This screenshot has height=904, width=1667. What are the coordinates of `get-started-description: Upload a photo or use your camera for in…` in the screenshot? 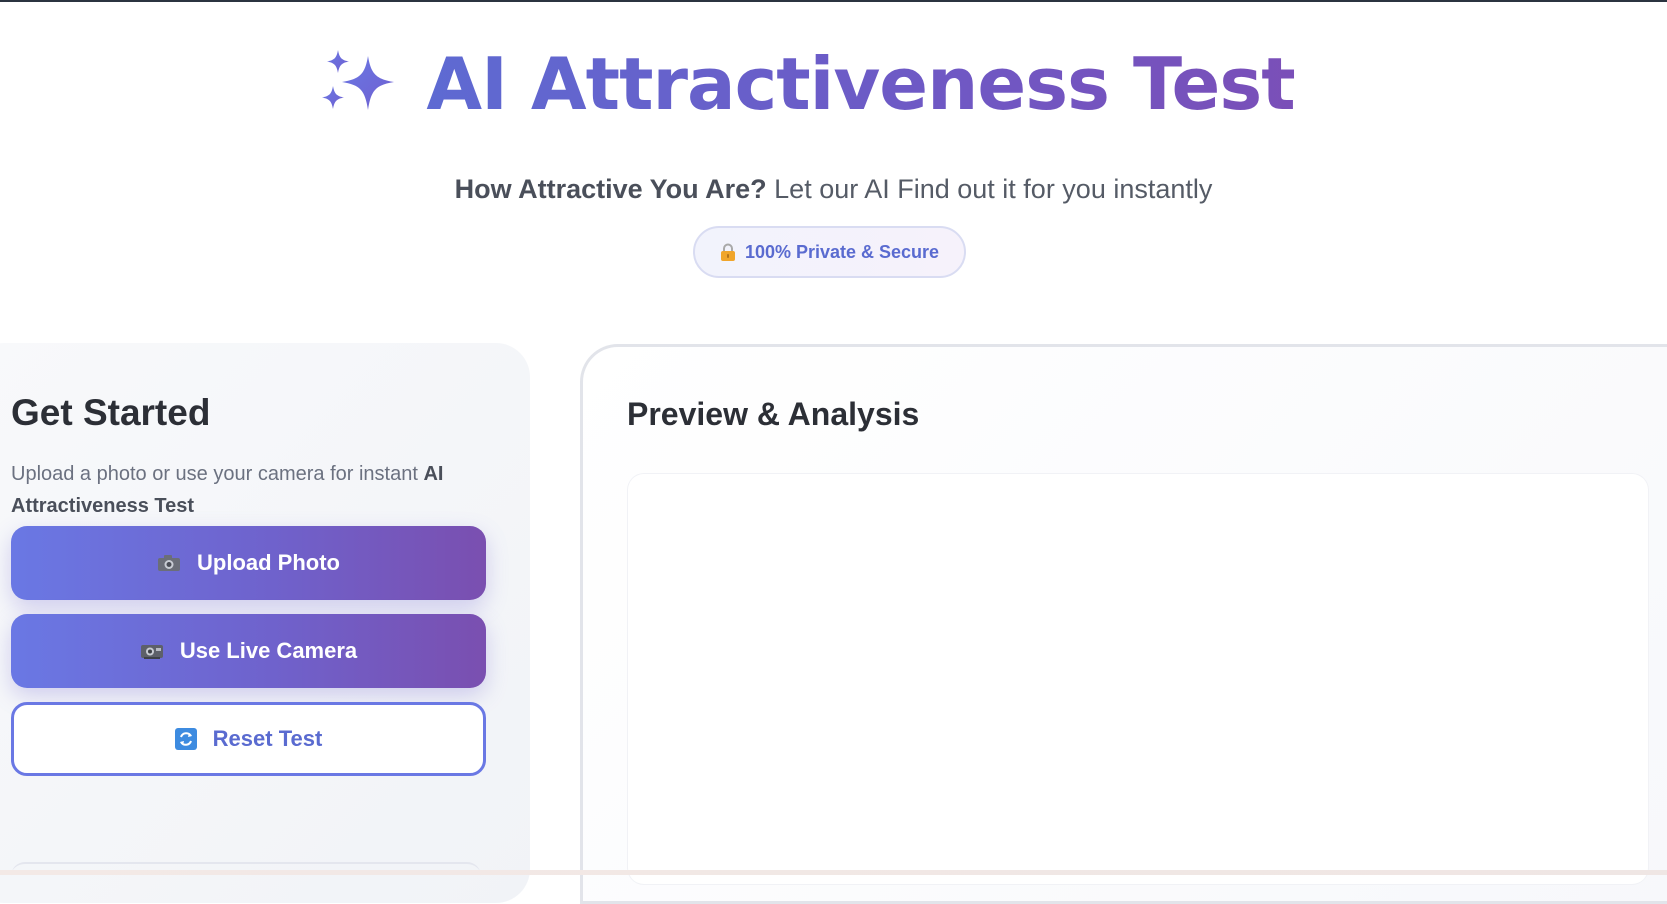 It's located at (241, 490).